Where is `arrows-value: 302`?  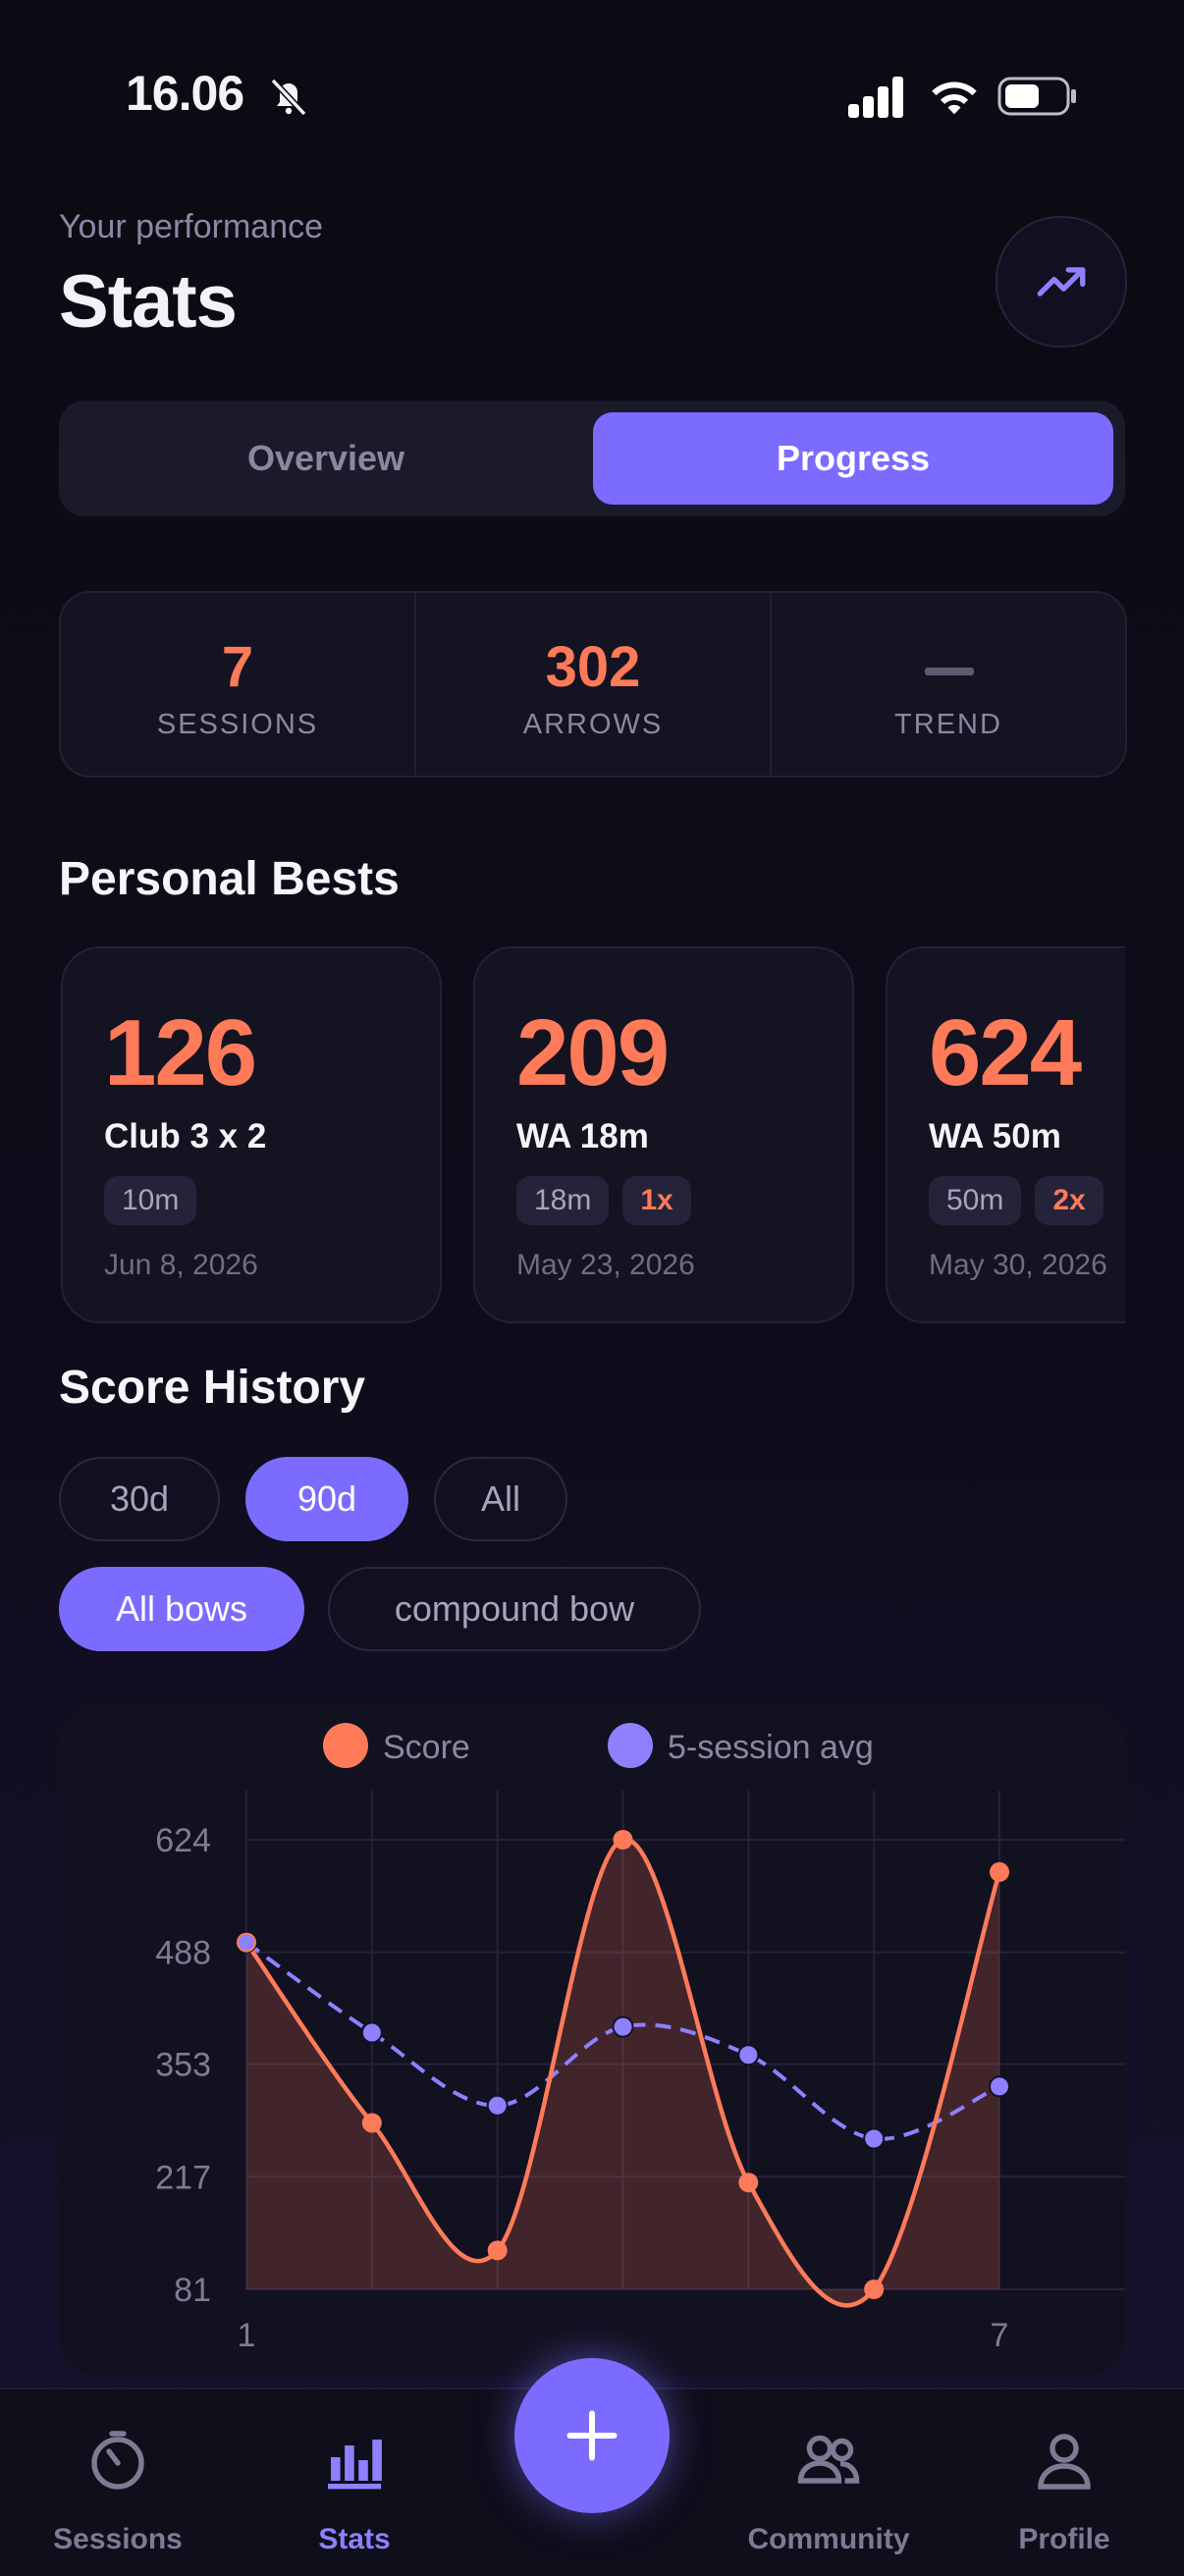
arrows-value: 302 is located at coordinates (593, 667).